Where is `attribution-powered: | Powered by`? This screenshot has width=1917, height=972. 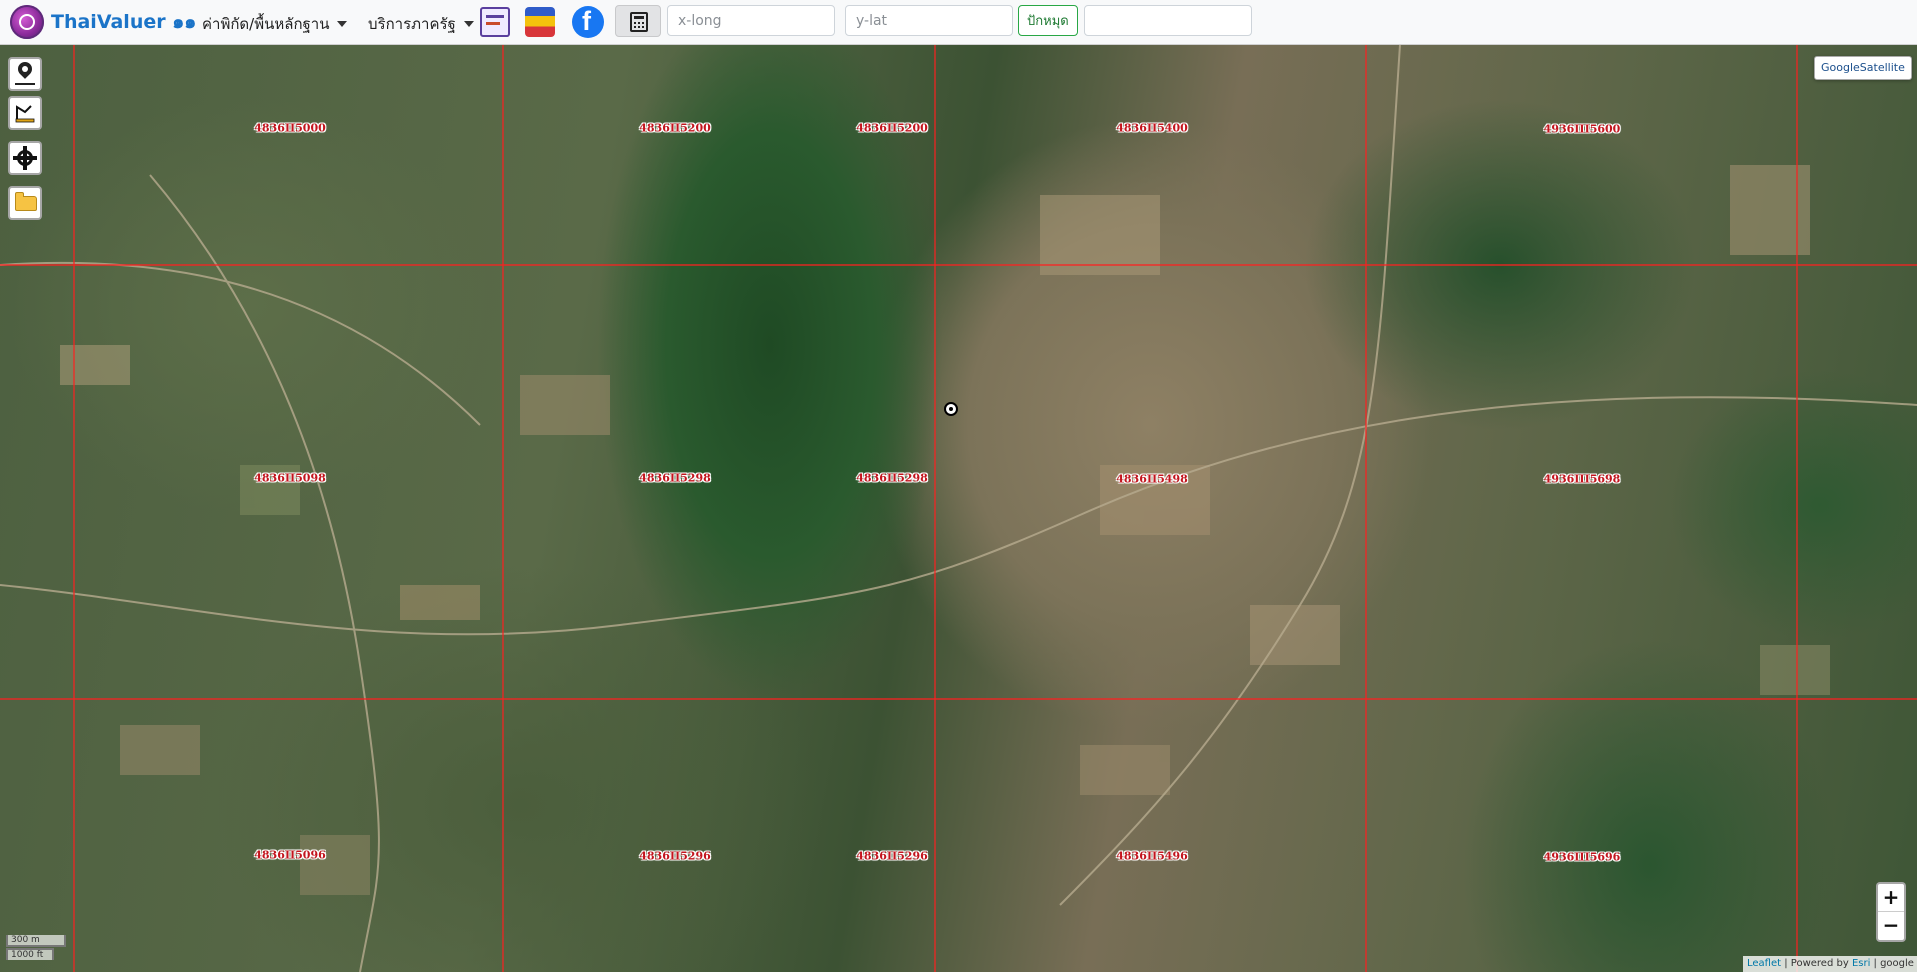 attribution-powered: | Powered by is located at coordinates (1816, 963).